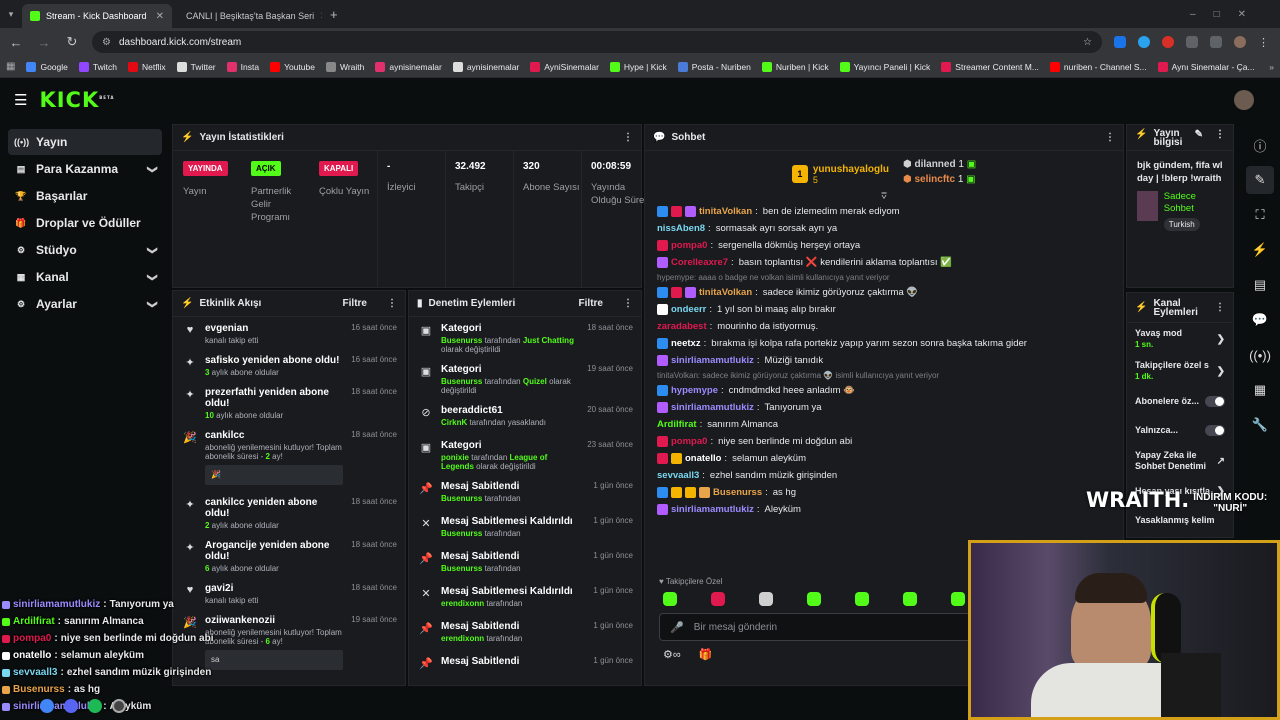 This screenshot has height=720, width=1280. I want to click on extension-shield-icon, so click(1120, 42).